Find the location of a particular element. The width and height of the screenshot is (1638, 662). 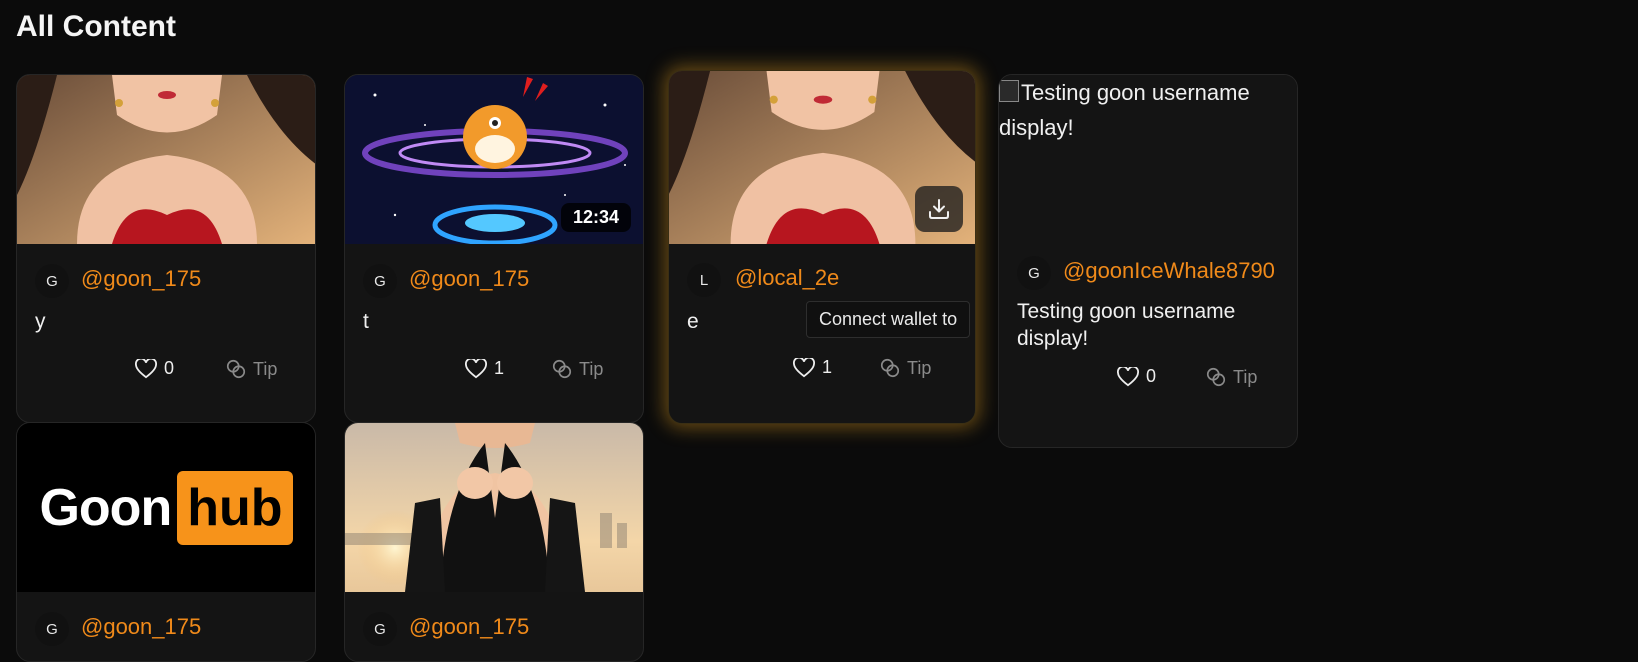

logo-badge: hub is located at coordinates (235, 507).